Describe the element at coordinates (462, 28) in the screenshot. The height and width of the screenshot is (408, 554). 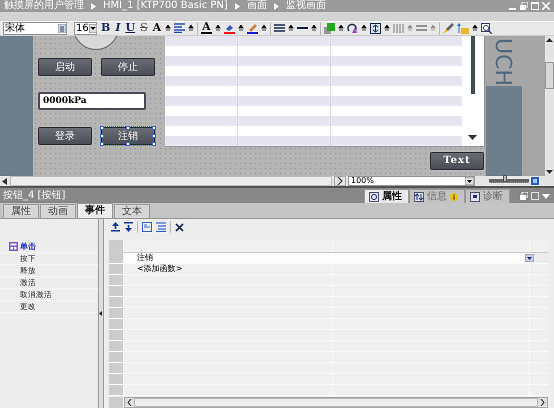
I see `order-icon` at that location.